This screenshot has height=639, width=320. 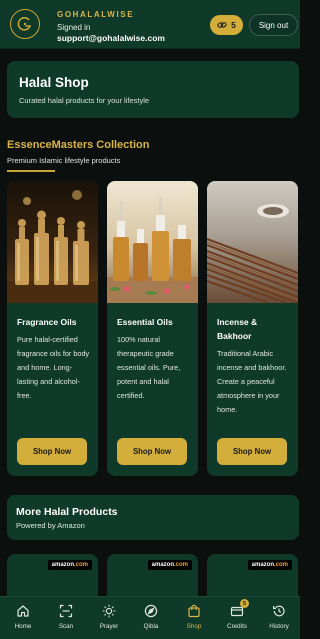 I want to click on more-products-title: More Halal Products, so click(x=67, y=512).